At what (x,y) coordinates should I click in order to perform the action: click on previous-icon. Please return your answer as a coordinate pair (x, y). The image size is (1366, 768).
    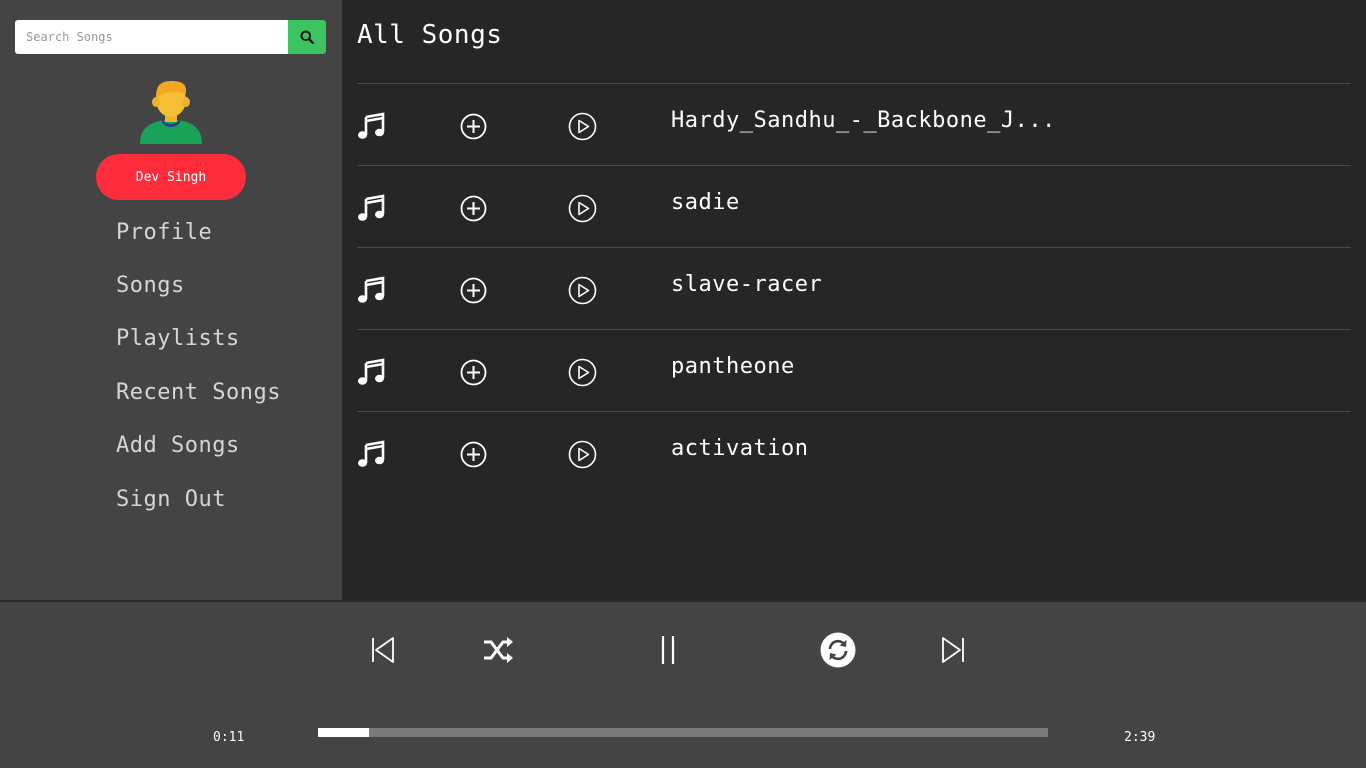
    Looking at the image, I should click on (383, 650).